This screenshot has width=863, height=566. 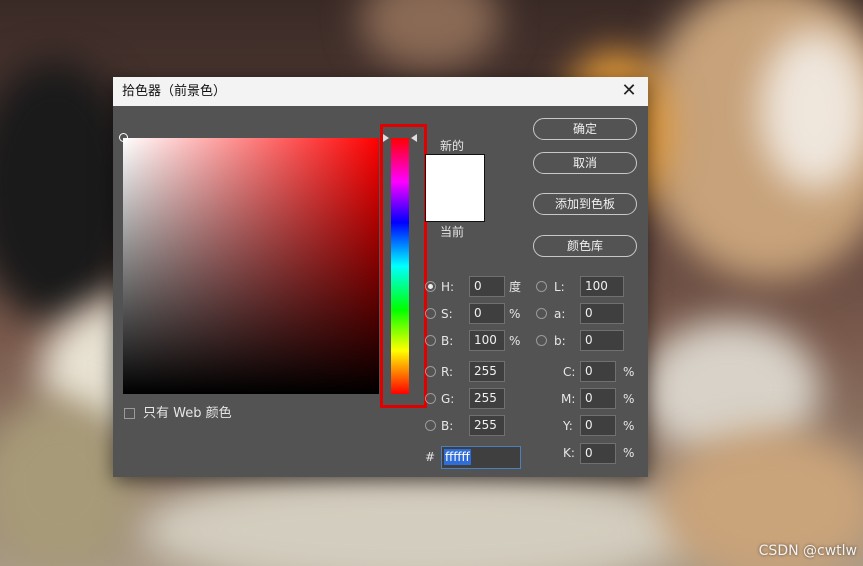 I want to click on web-only-checkbox, so click(x=129, y=413).